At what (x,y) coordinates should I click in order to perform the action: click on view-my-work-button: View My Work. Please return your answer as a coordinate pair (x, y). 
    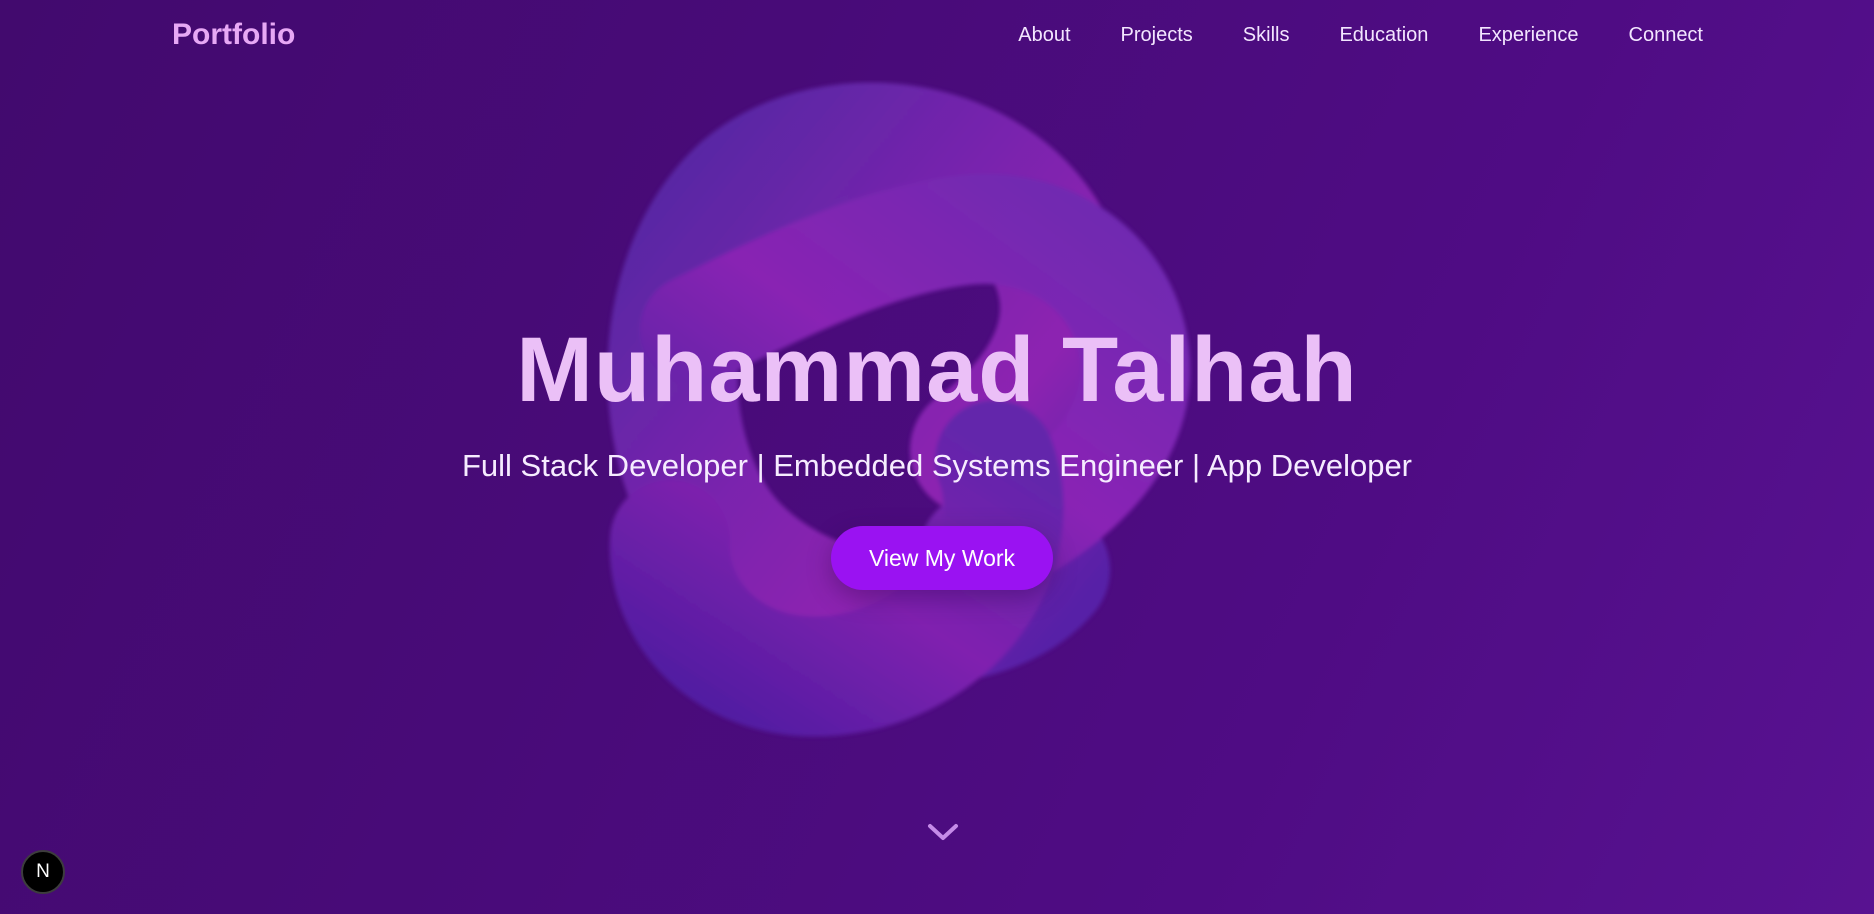
    Looking at the image, I should click on (942, 558).